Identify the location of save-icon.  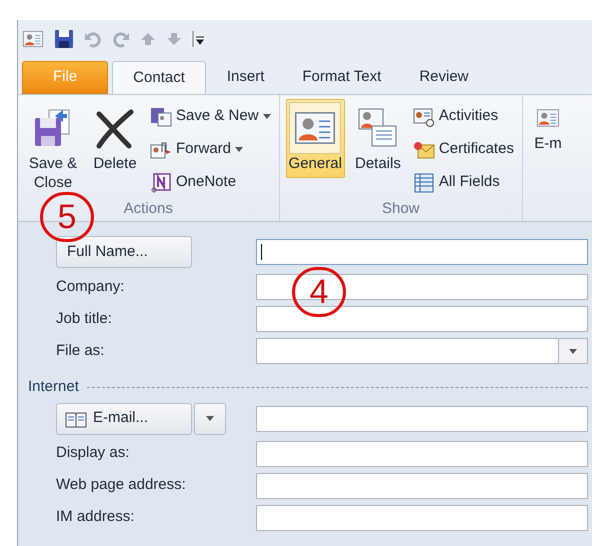
(64, 39).